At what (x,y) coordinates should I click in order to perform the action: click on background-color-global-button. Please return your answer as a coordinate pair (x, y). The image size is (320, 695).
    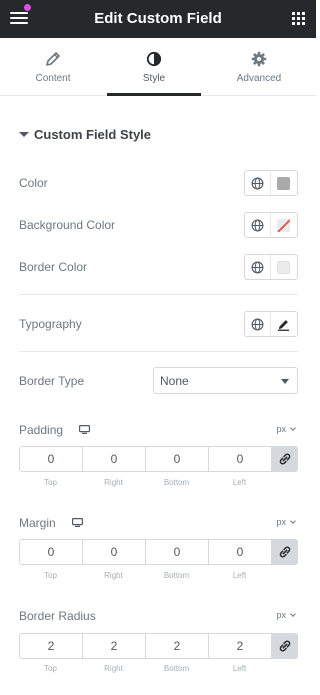
    Looking at the image, I should click on (258, 225).